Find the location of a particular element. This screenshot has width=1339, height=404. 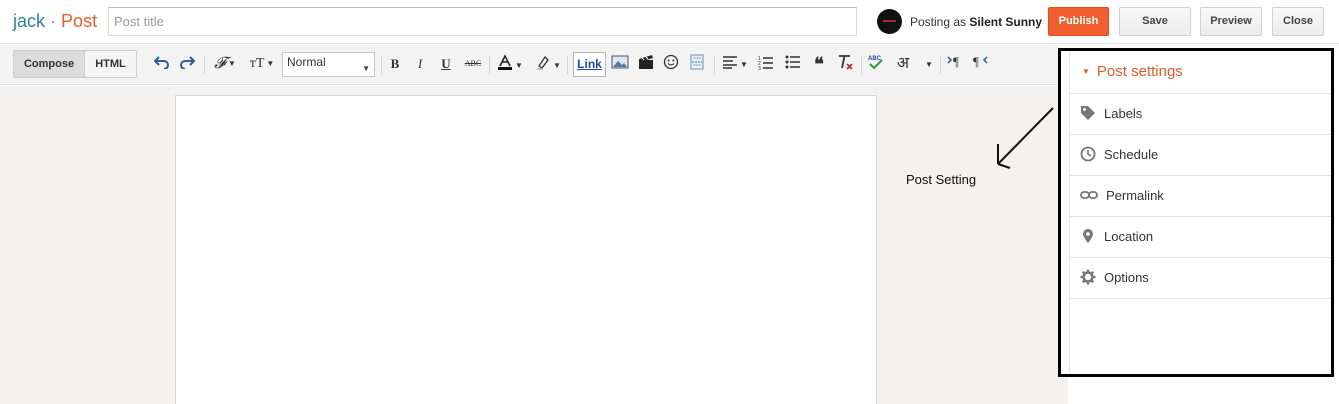

strikethrough-icon: ABC is located at coordinates (473, 64).